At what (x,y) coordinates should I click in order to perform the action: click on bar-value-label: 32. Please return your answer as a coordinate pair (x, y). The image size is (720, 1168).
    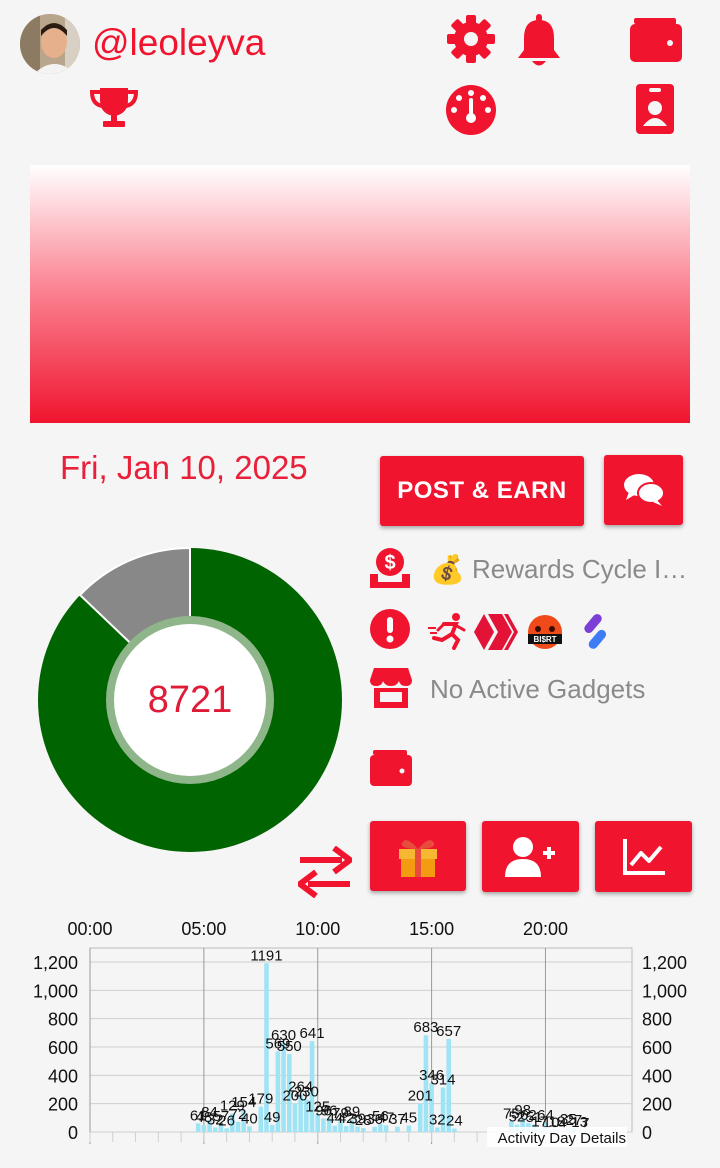
    Looking at the image, I should click on (437, 1119).